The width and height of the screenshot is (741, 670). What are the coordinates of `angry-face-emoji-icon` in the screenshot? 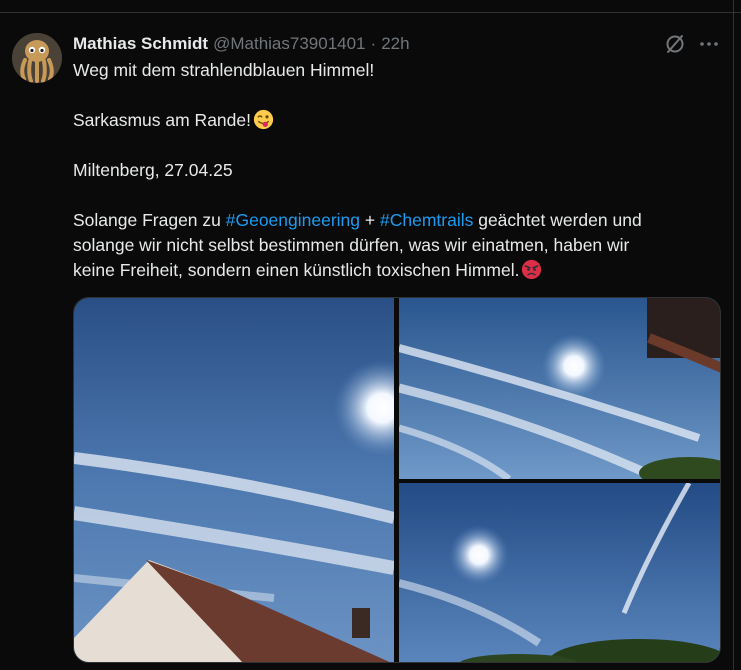 It's located at (532, 269).